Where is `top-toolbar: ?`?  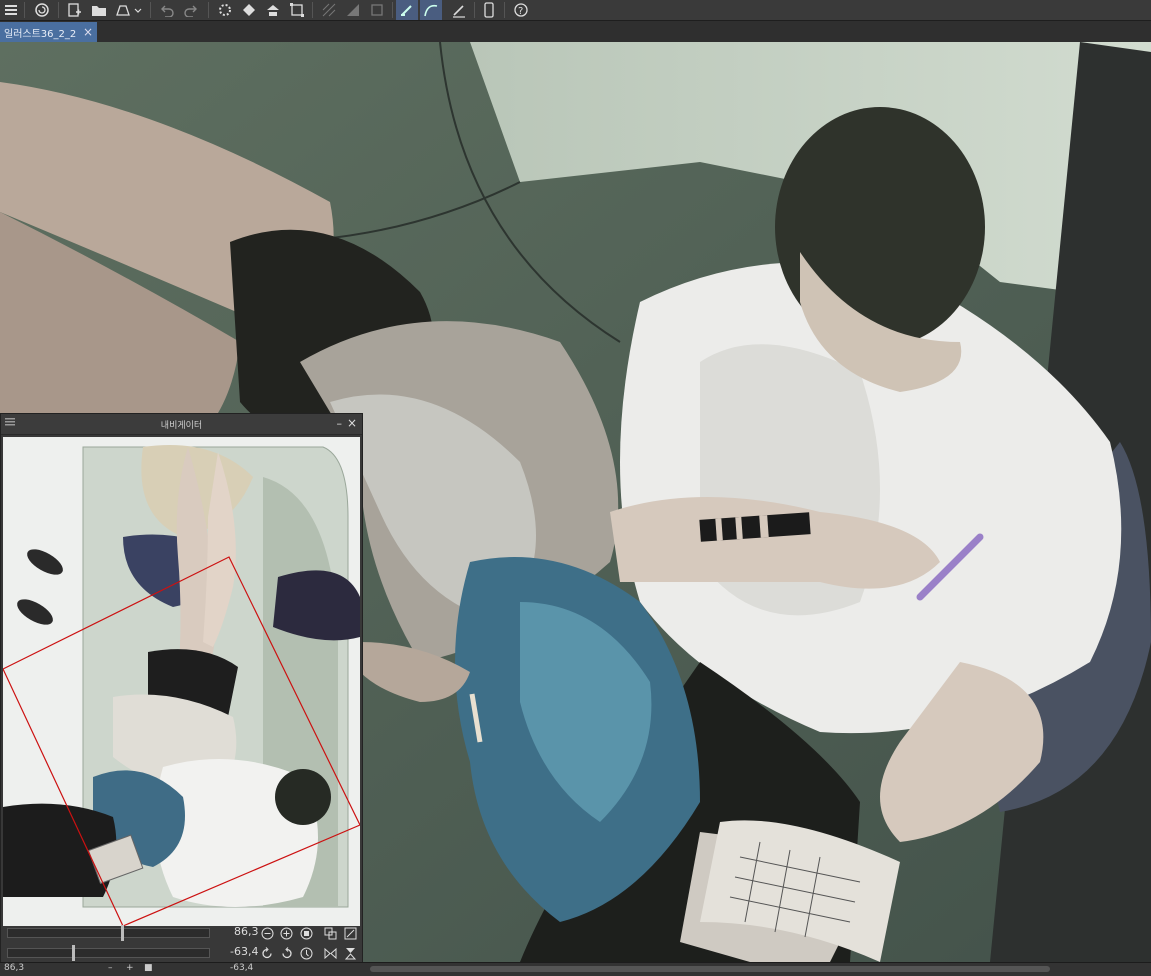
top-toolbar: ? is located at coordinates (575, 10).